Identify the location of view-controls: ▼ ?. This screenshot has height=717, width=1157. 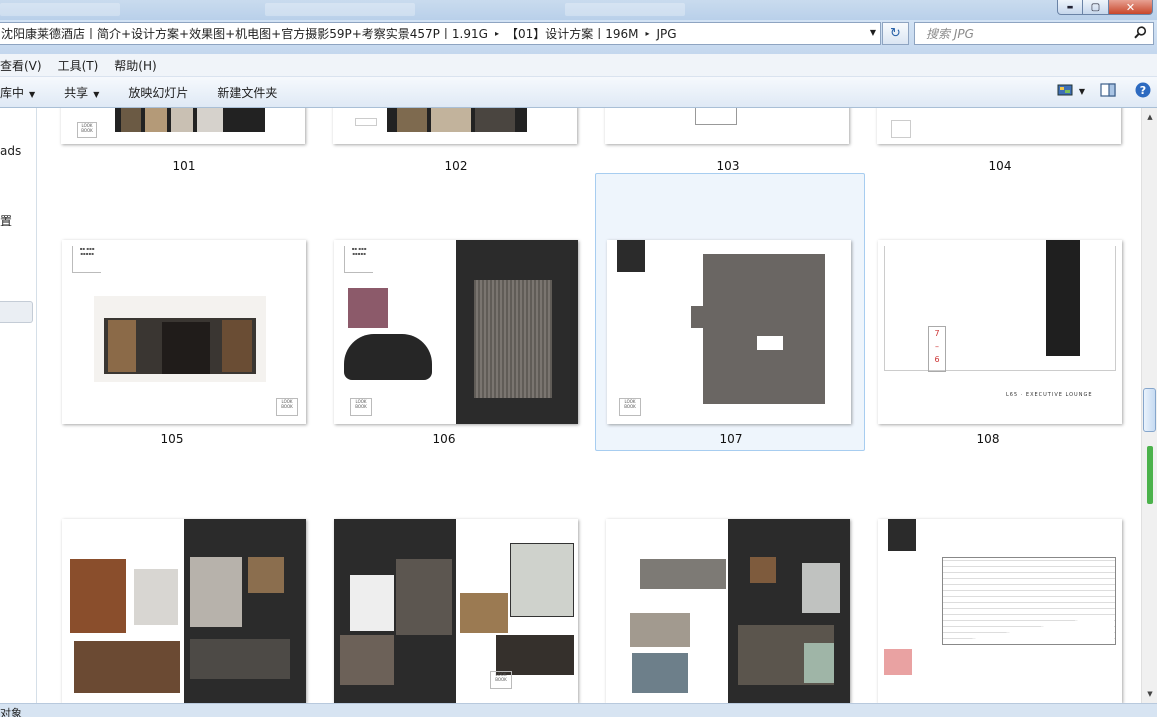
(1104, 91).